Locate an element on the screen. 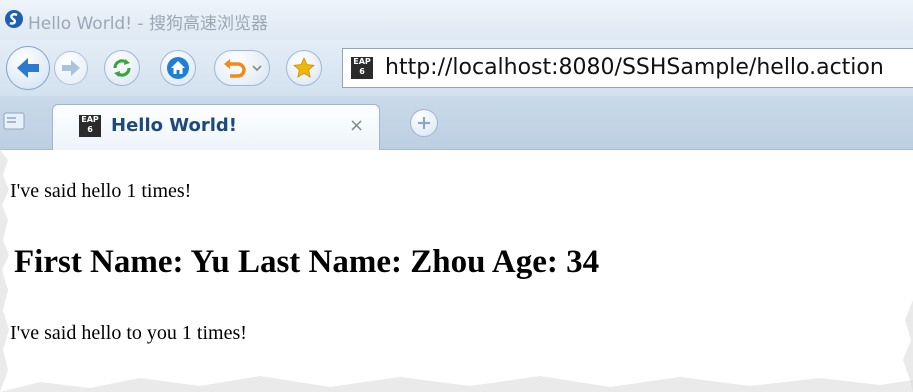 Image resolution: width=913 pixels, height=392 pixels. home-icon is located at coordinates (178, 68).